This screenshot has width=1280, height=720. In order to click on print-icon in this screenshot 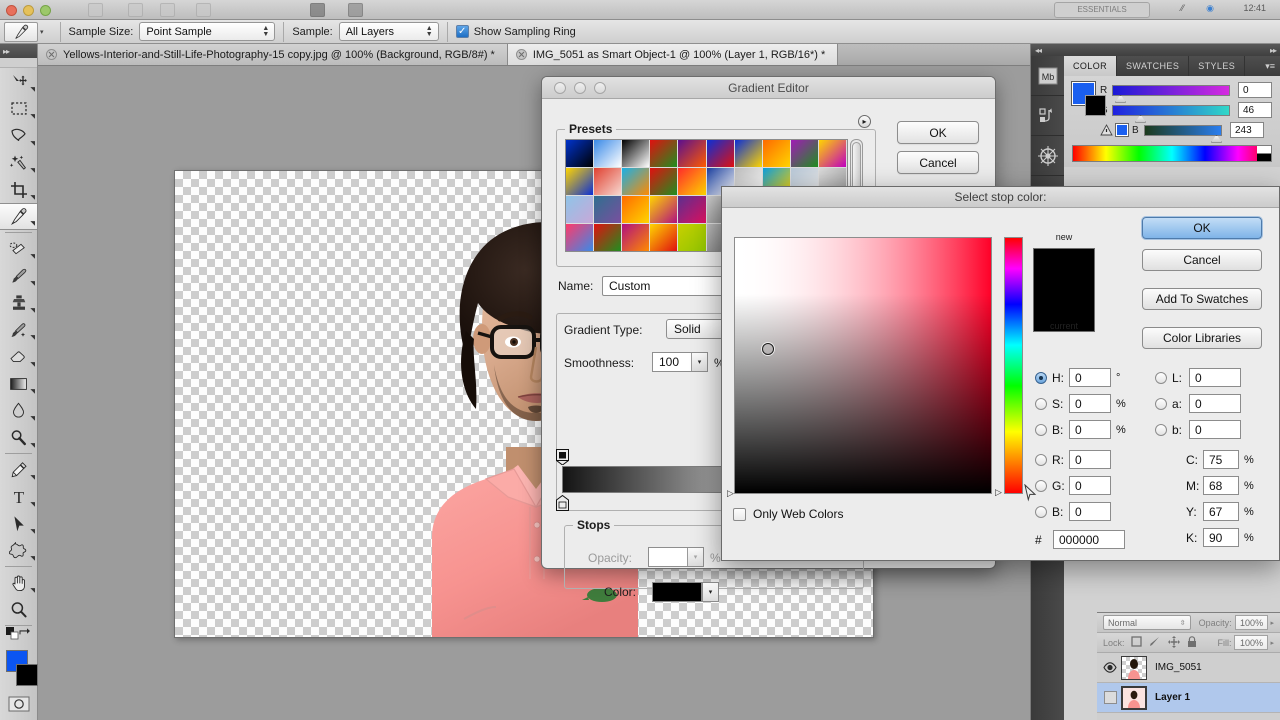, I will do `click(355, 10)`.